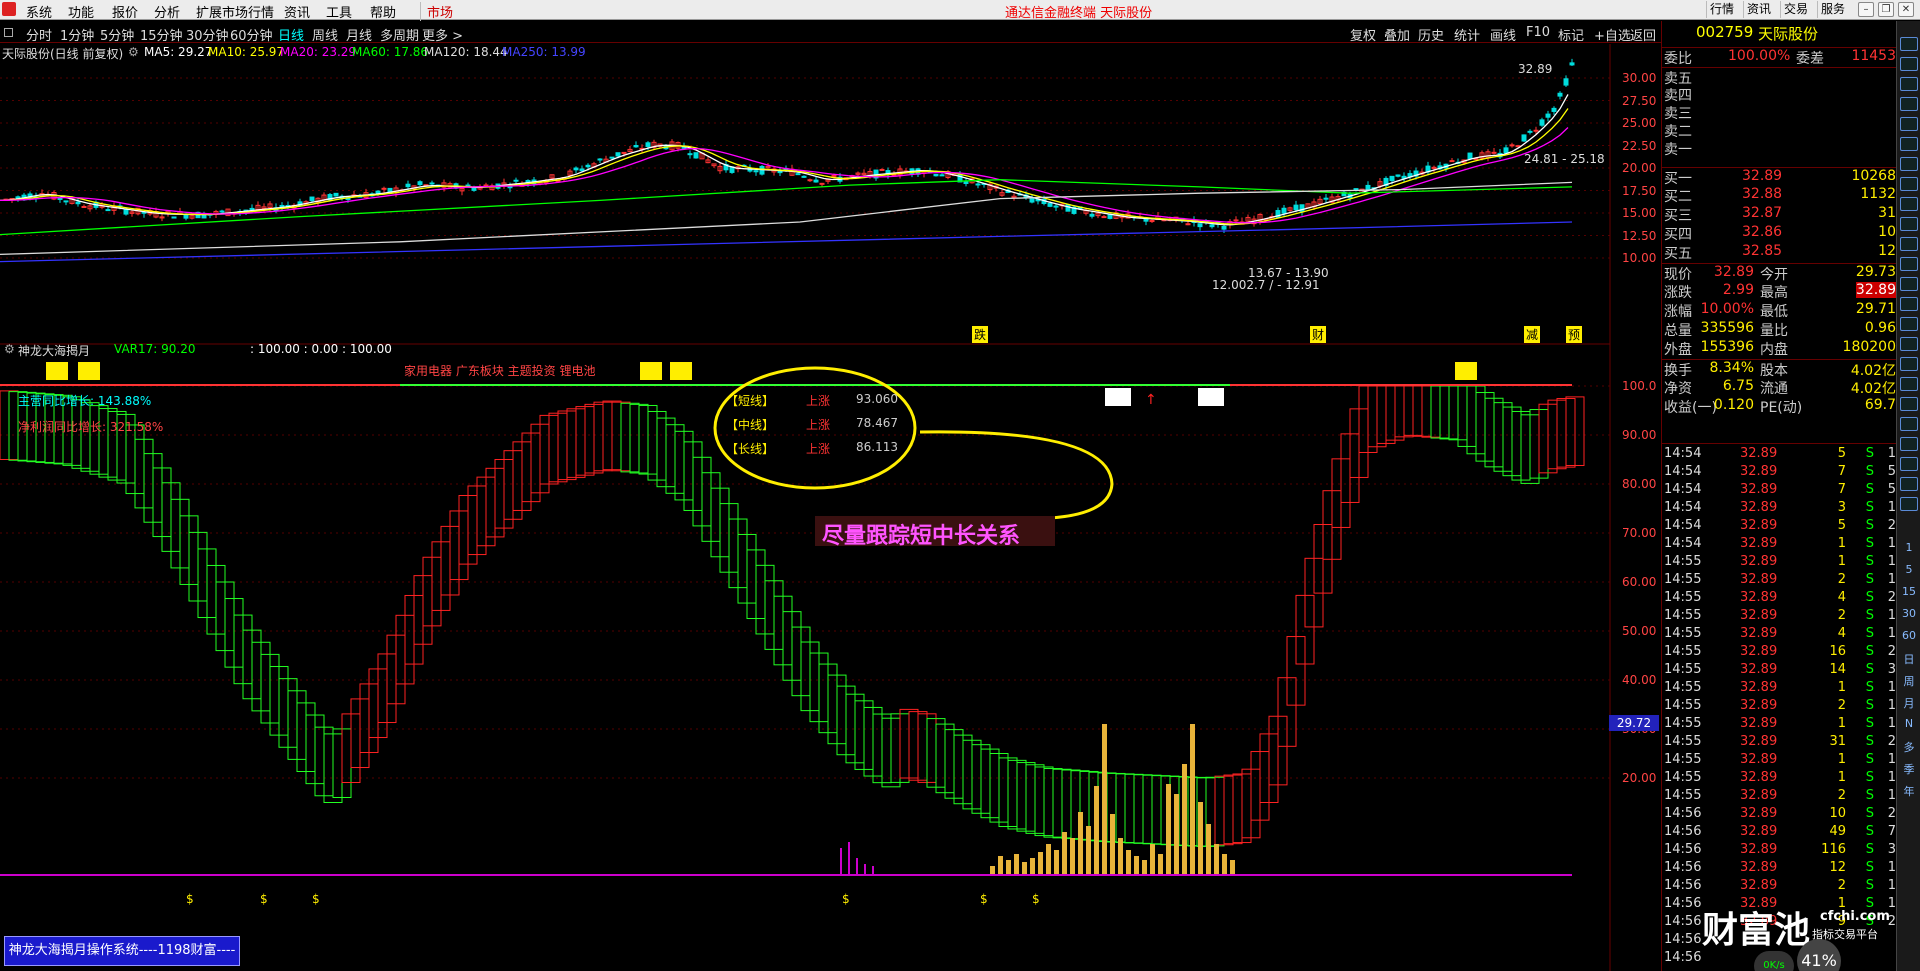  What do you see at coordinates (1774, 312) in the screenshot?
I see `stat-label: 最低` at bounding box center [1774, 312].